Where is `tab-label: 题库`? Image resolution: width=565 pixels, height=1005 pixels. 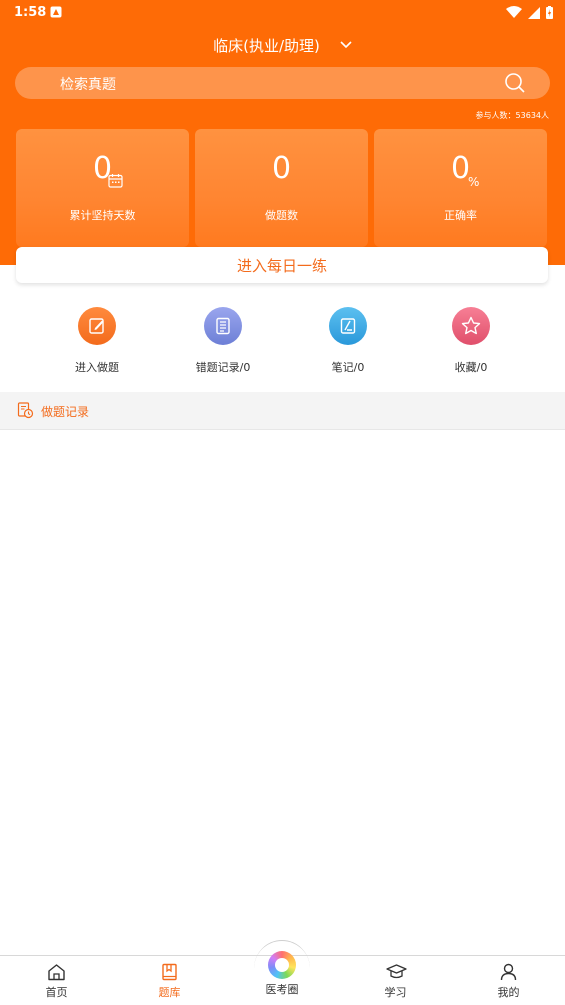
tab-label: 题库 is located at coordinates (169, 992).